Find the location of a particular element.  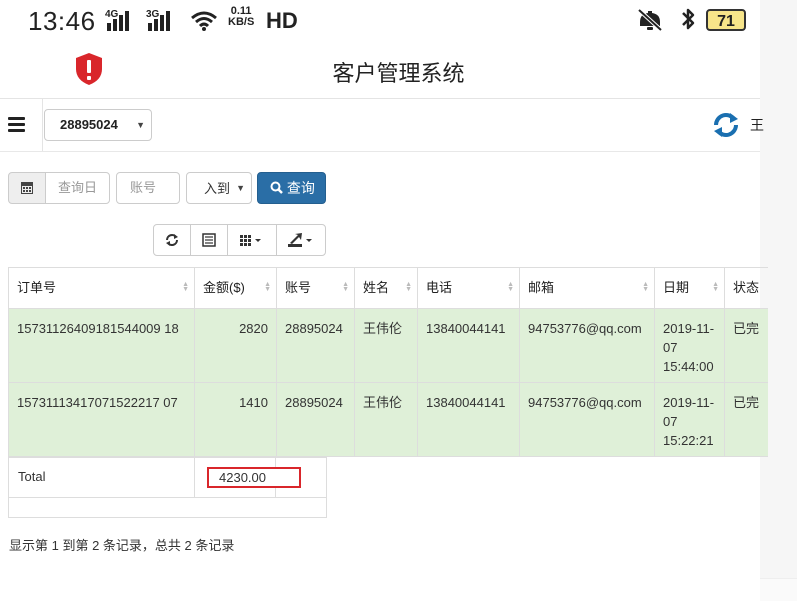

account-input: 账号 is located at coordinates (148, 188).